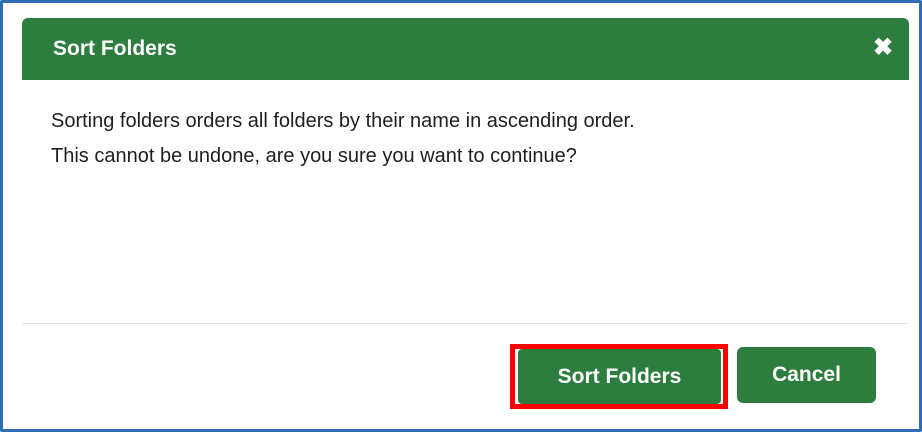 This screenshot has width=922, height=432. I want to click on footer-divider, so click(465, 323).